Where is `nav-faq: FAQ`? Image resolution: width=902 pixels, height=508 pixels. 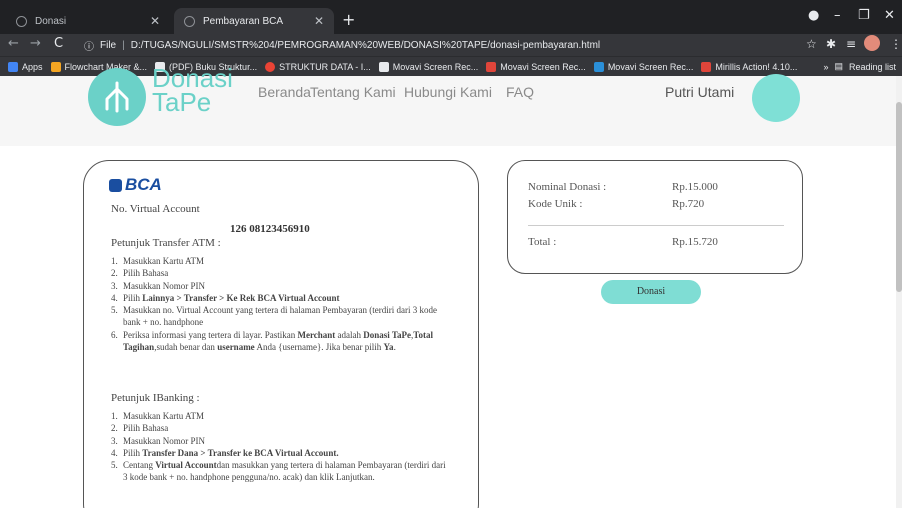
nav-faq: FAQ is located at coordinates (520, 92).